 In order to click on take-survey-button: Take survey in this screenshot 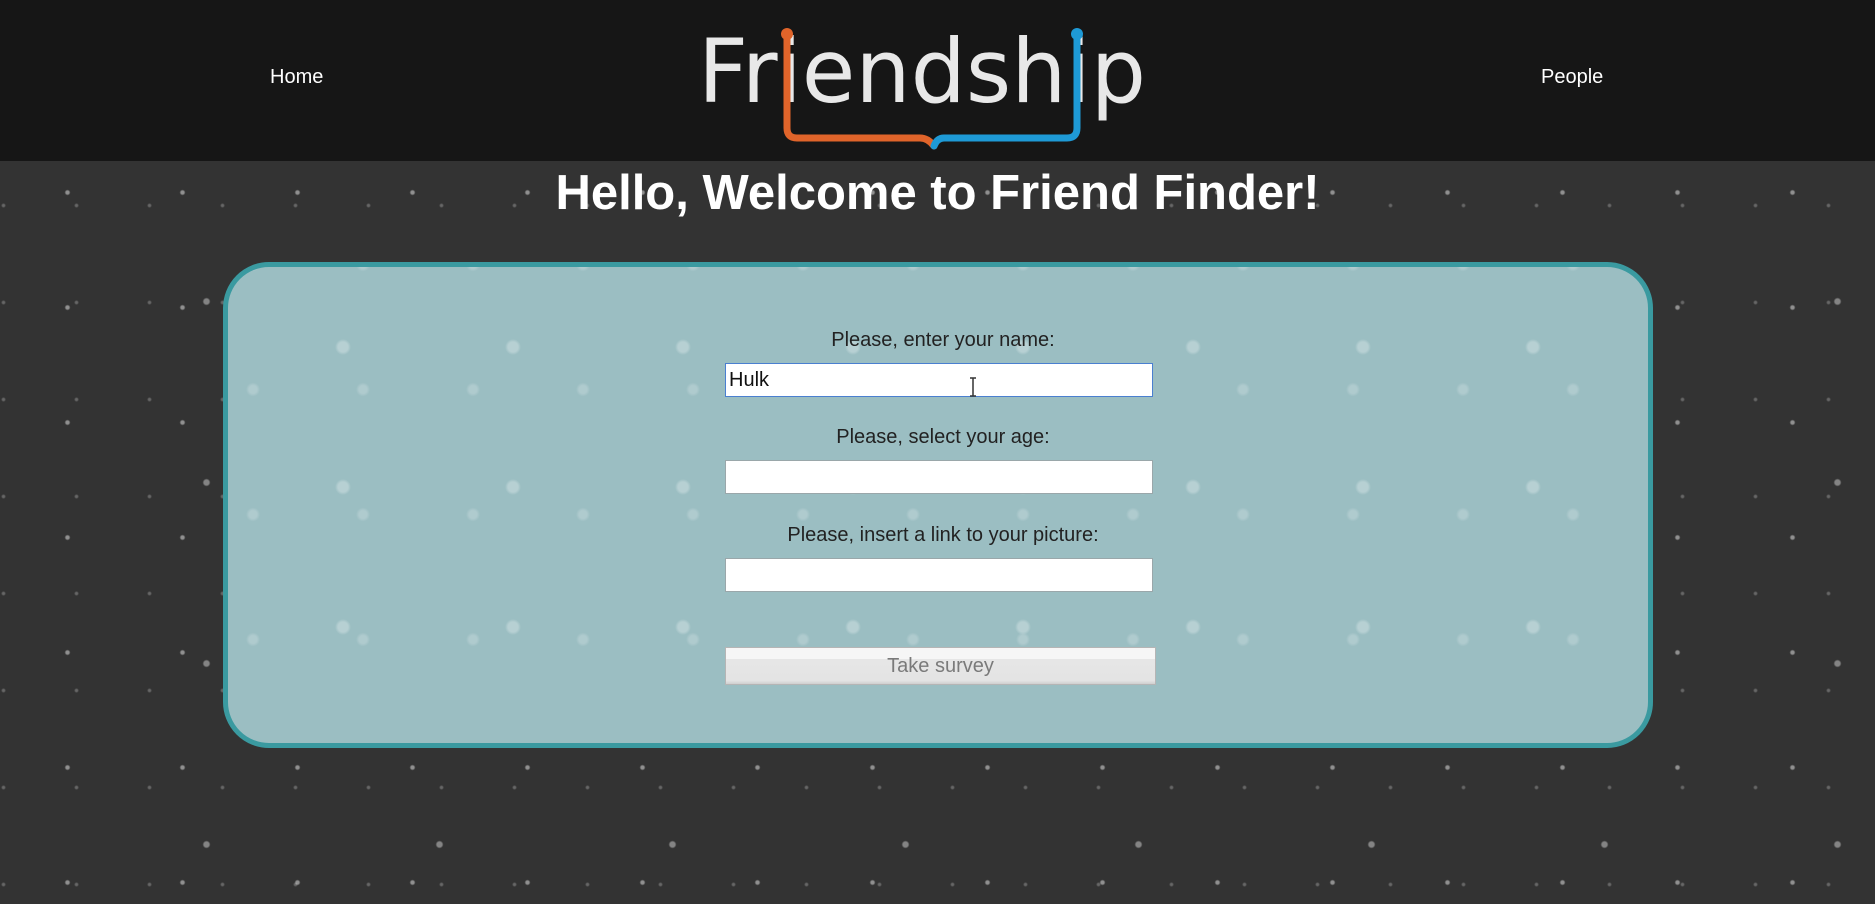, I will do `click(940, 666)`.